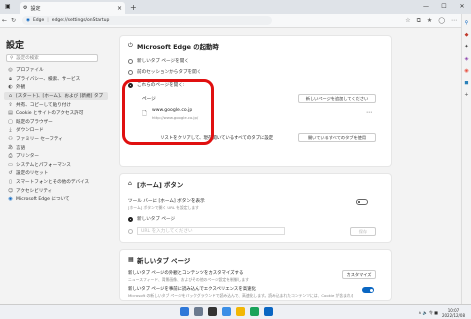 This screenshot has width=471, height=319. I want to click on home-icon: ⌂, so click(10, 96).